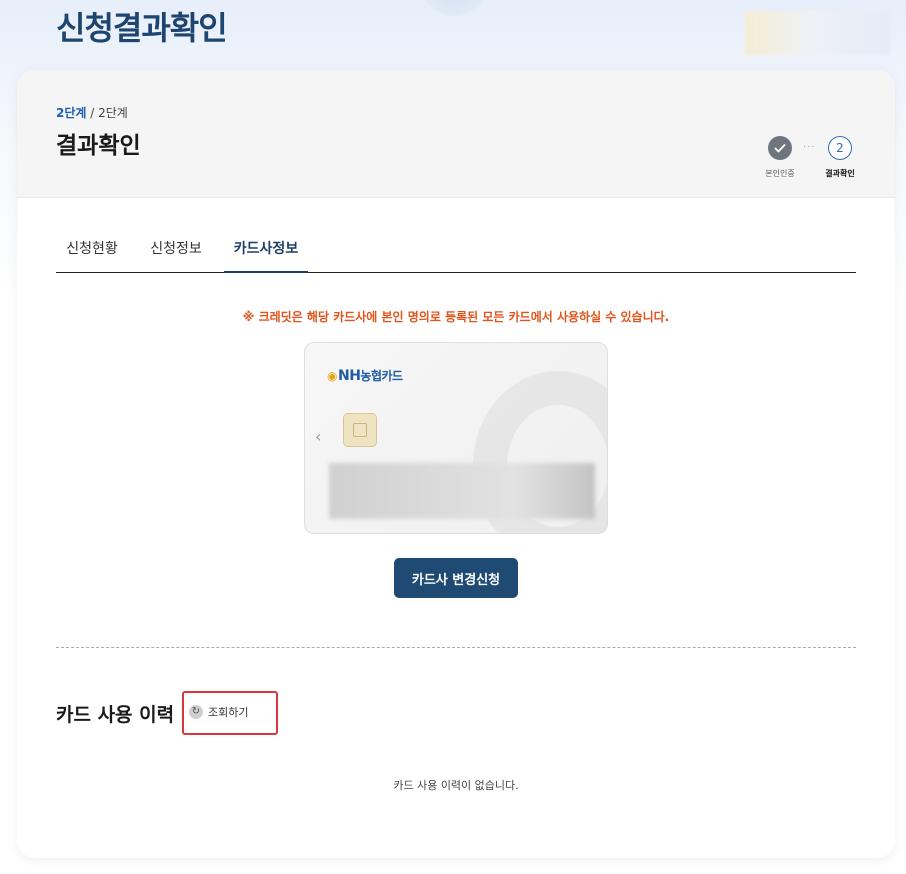  What do you see at coordinates (92, 254) in the screenshot?
I see `tab-application-status: 신청현황` at bounding box center [92, 254].